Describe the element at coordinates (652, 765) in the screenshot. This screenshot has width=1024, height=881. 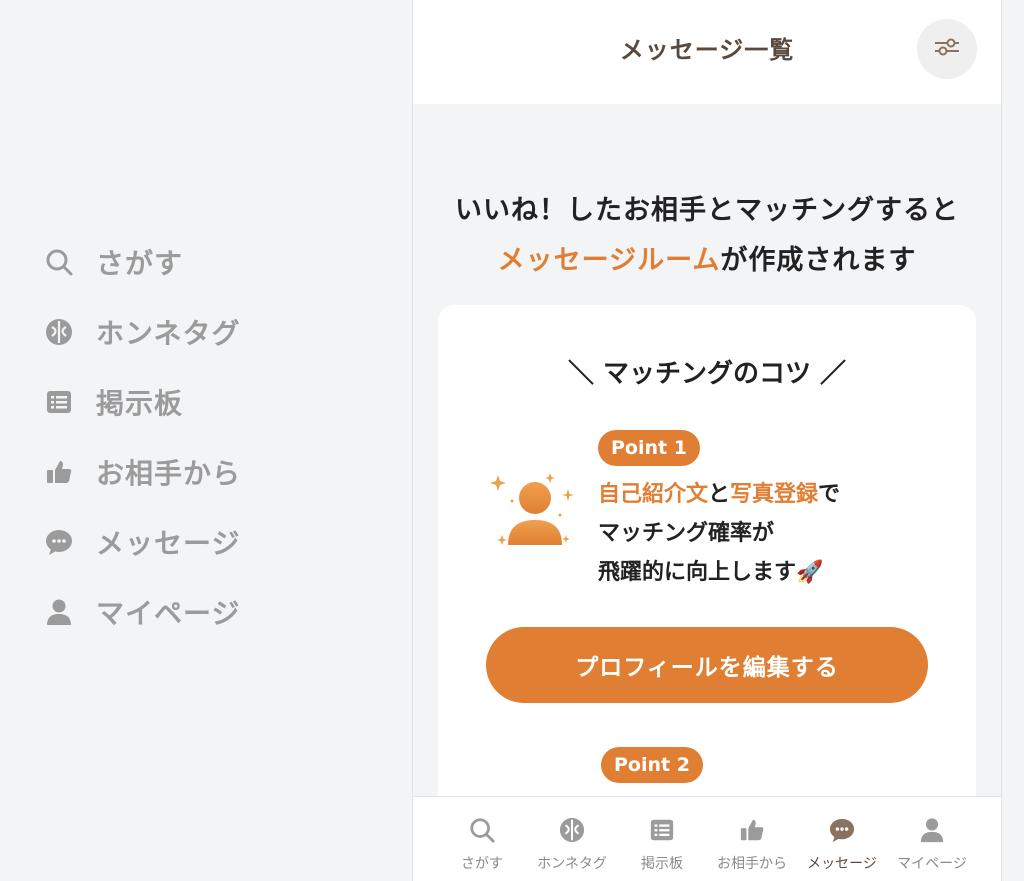
I see `point2-badge: Point 2` at that location.